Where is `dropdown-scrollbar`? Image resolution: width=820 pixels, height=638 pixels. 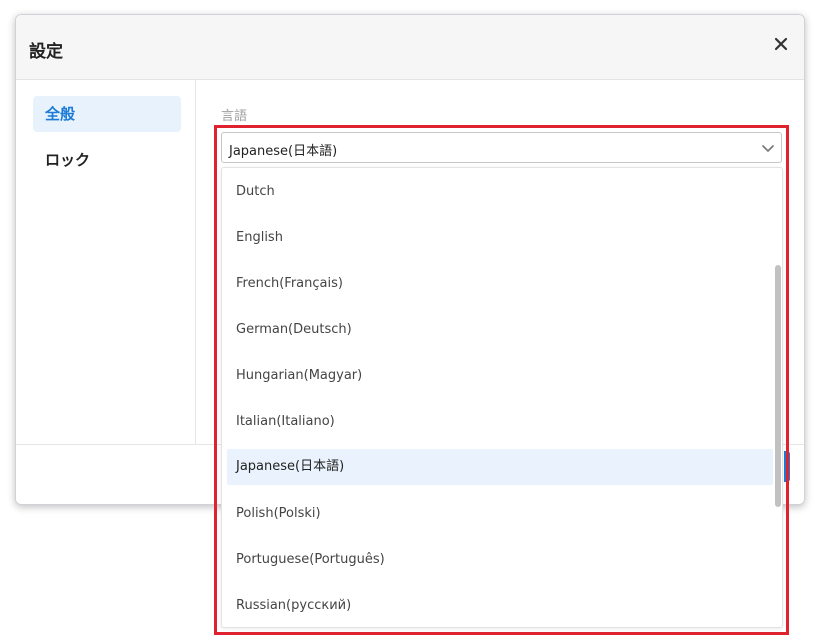
dropdown-scrollbar is located at coordinates (778, 386).